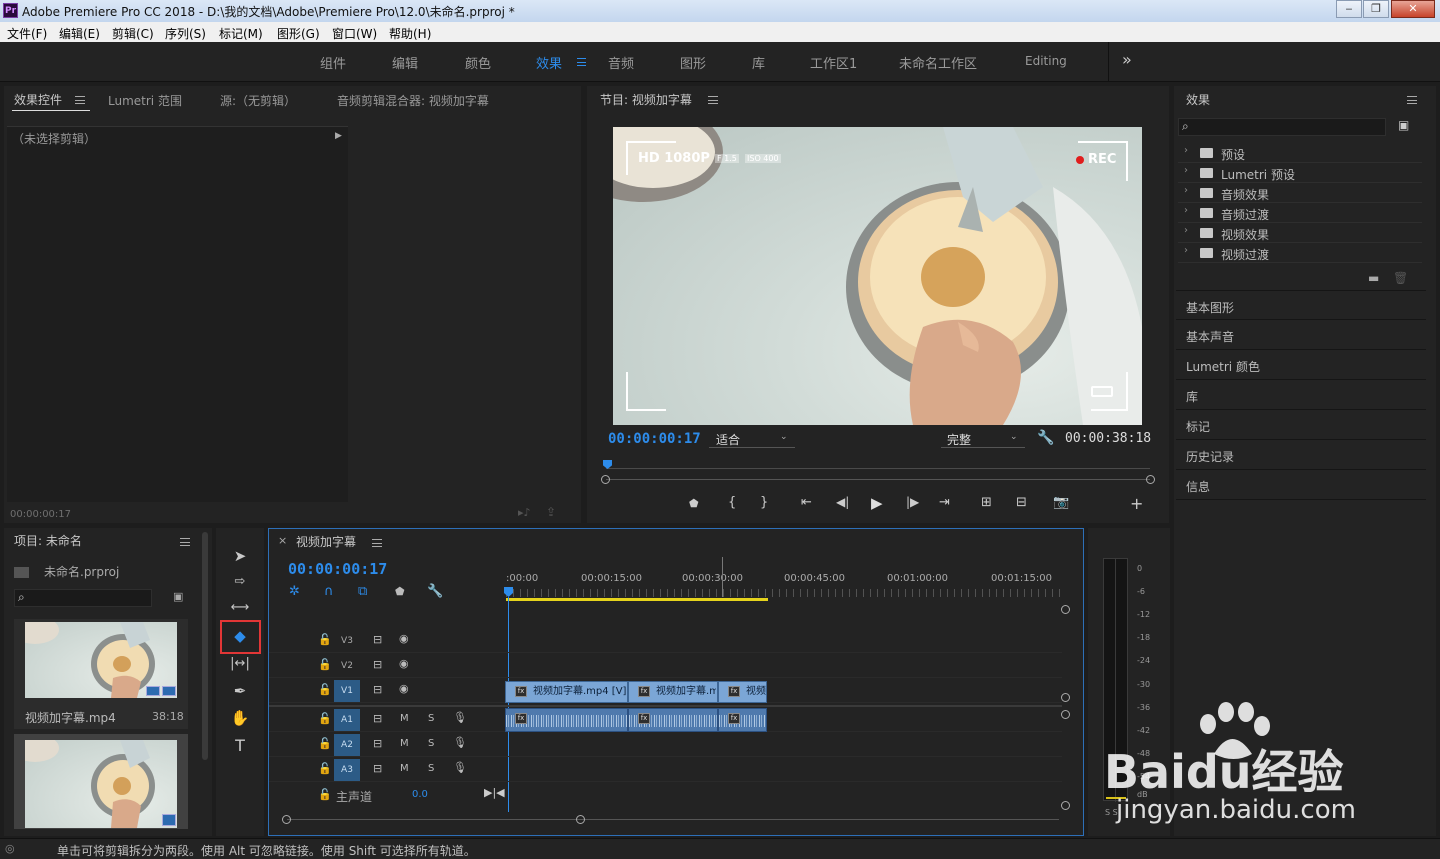 This screenshot has height=859, width=1440. What do you see at coordinates (354, 33) in the screenshot?
I see `menu-window: 窗口(W)` at bounding box center [354, 33].